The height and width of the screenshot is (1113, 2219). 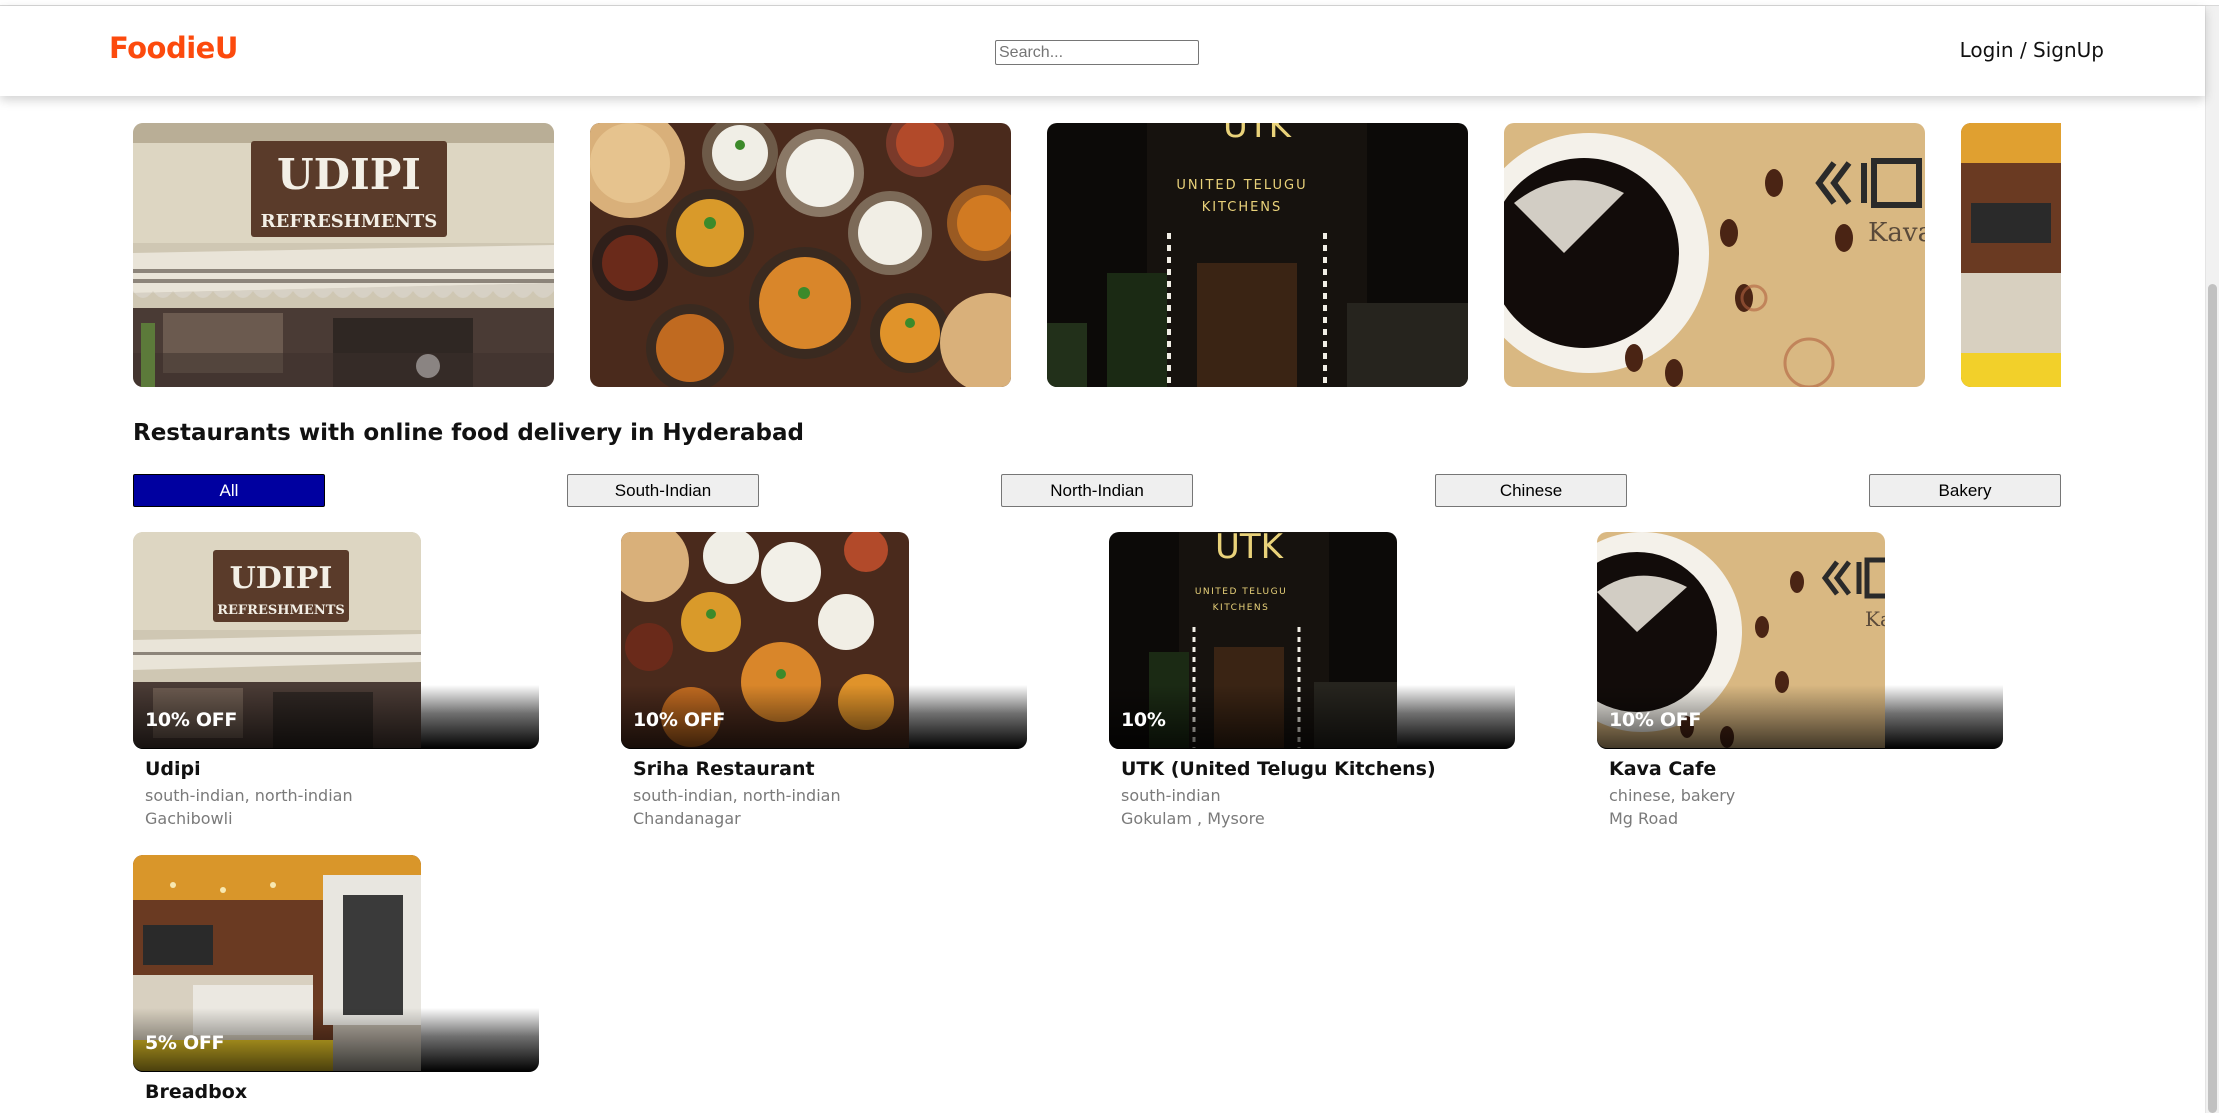 What do you see at coordinates (173, 48) in the screenshot?
I see `logo: FoodieU` at bounding box center [173, 48].